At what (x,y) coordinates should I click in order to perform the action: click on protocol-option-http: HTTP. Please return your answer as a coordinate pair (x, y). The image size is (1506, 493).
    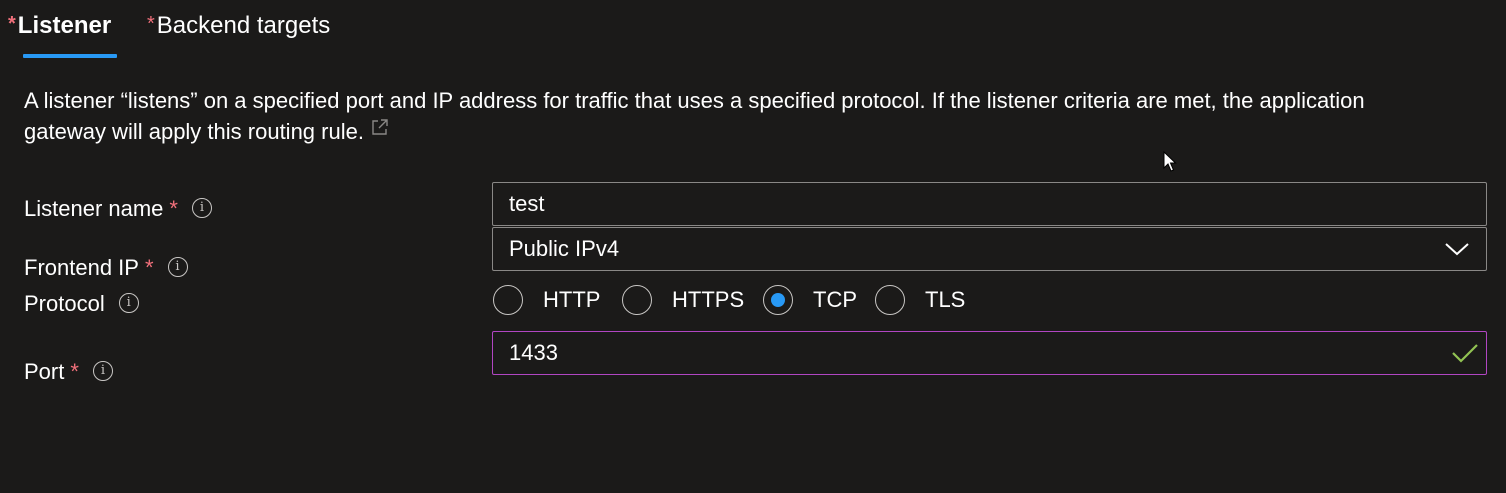
    Looking at the image, I should click on (546, 300).